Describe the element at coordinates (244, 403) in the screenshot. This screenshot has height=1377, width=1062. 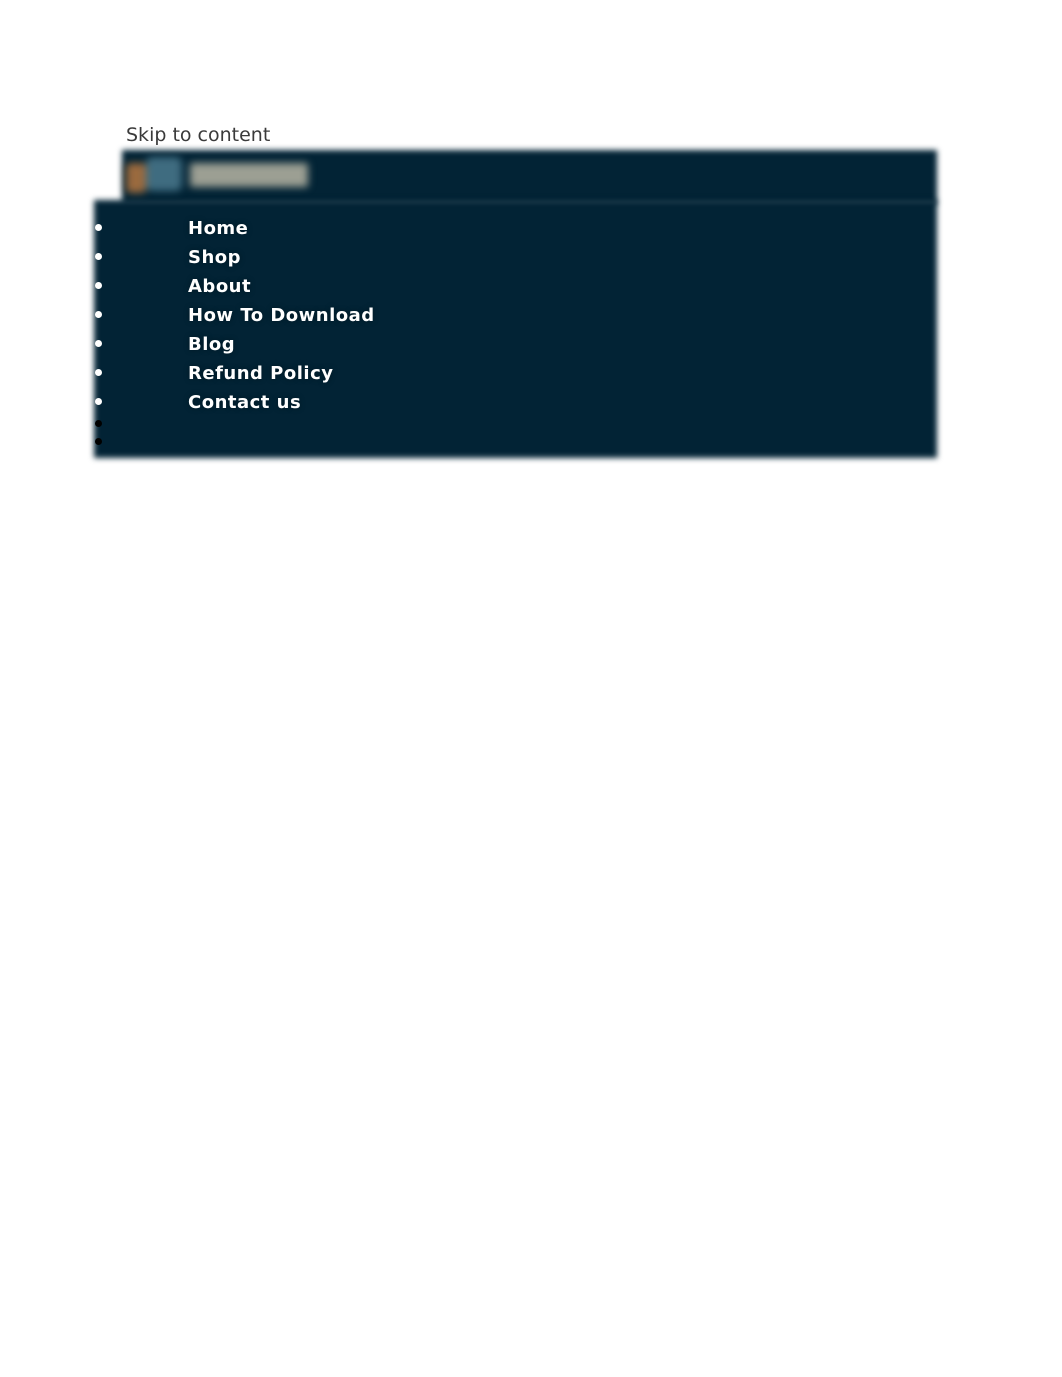
I see `nav-link-contact-us: Contact us` at that location.